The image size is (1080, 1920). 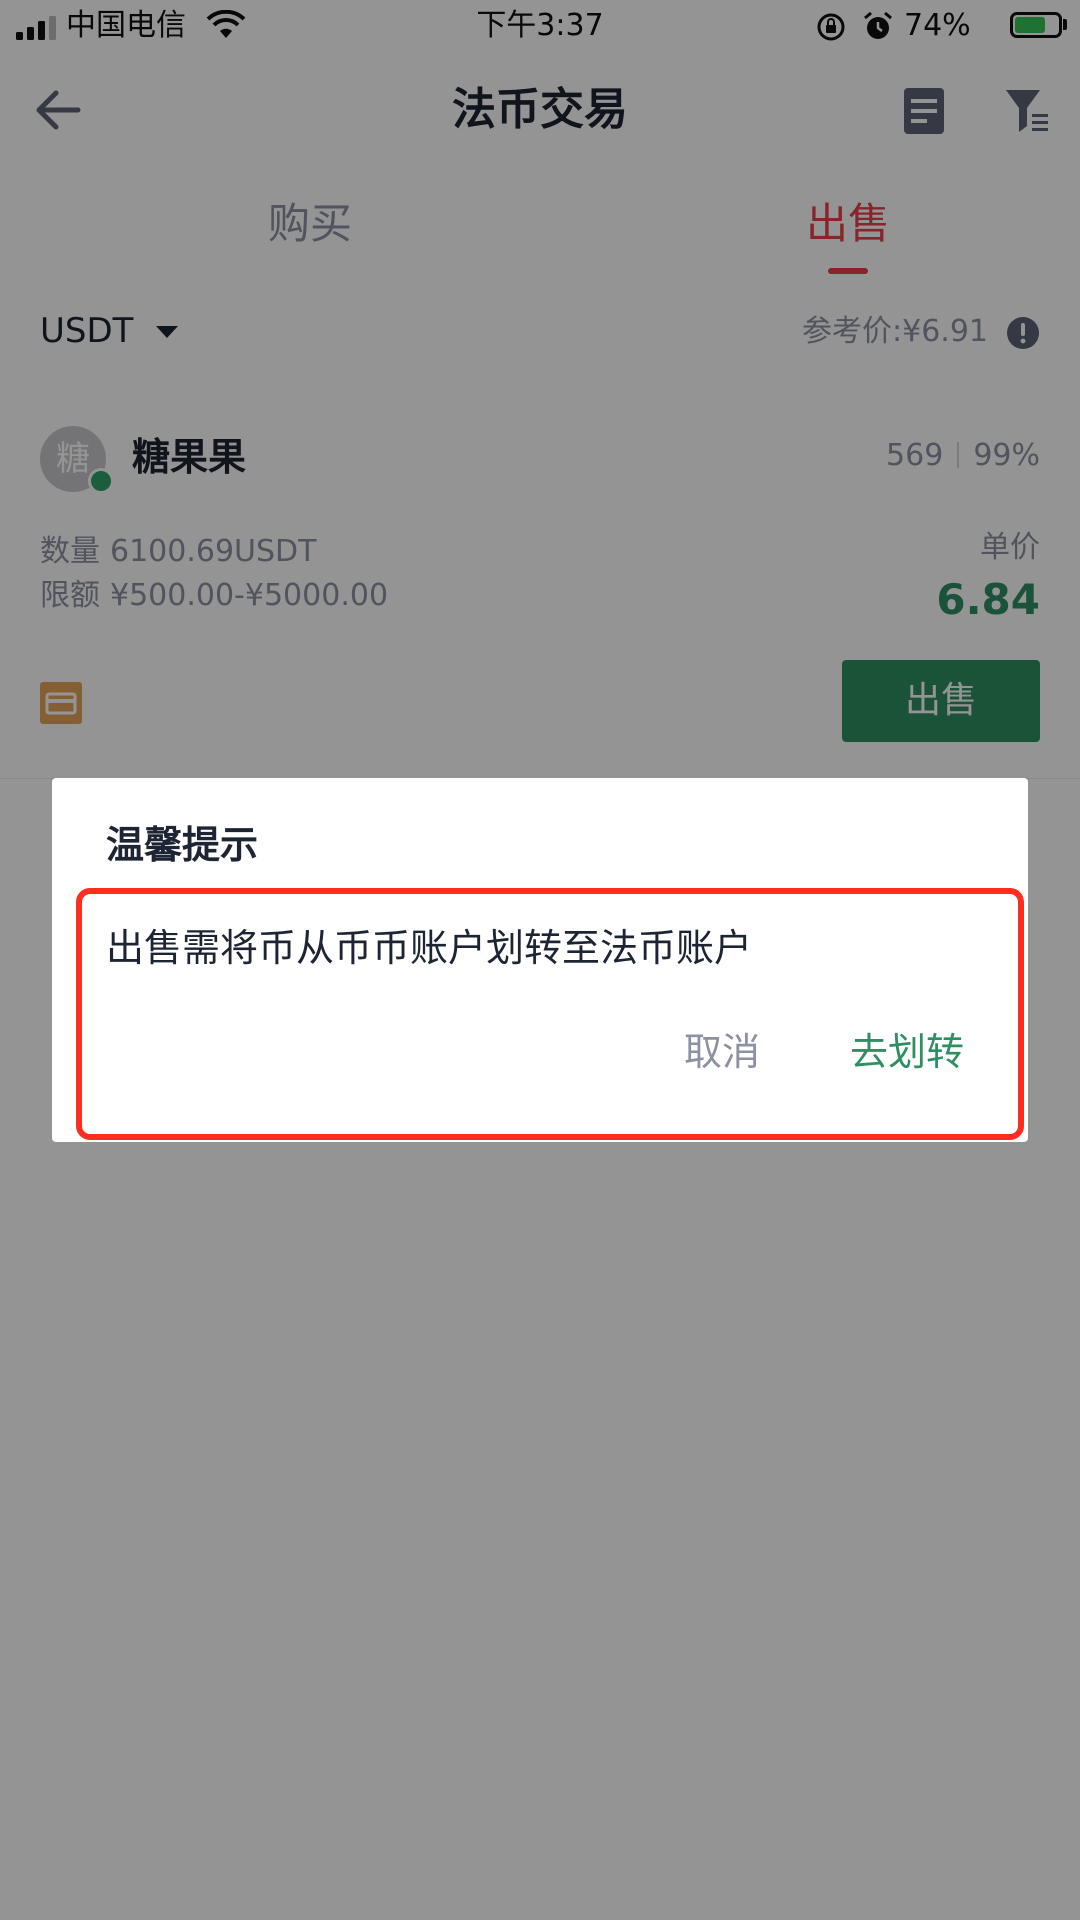 What do you see at coordinates (722, 1052) in the screenshot?
I see `cancel-button: 取消` at bounding box center [722, 1052].